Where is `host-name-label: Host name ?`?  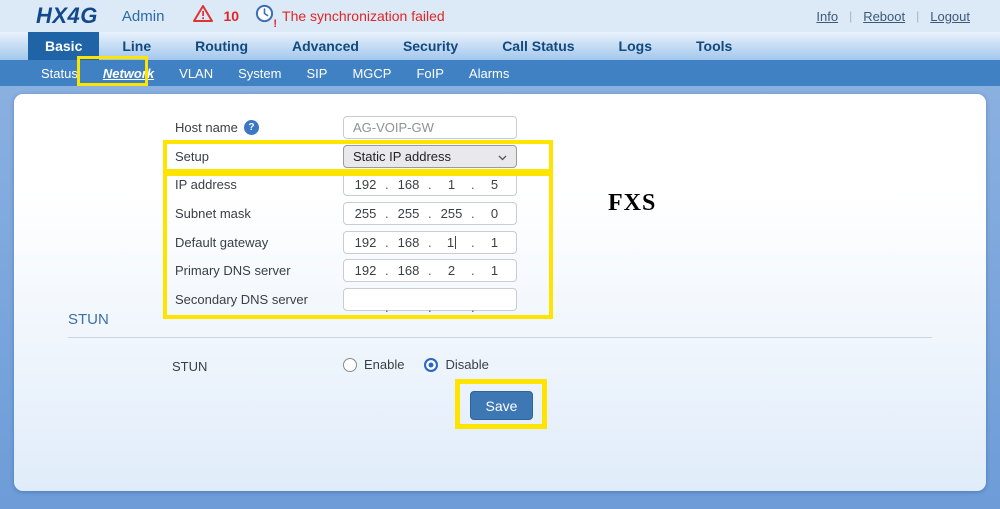 host-name-label: Host name ? is located at coordinates (259, 127).